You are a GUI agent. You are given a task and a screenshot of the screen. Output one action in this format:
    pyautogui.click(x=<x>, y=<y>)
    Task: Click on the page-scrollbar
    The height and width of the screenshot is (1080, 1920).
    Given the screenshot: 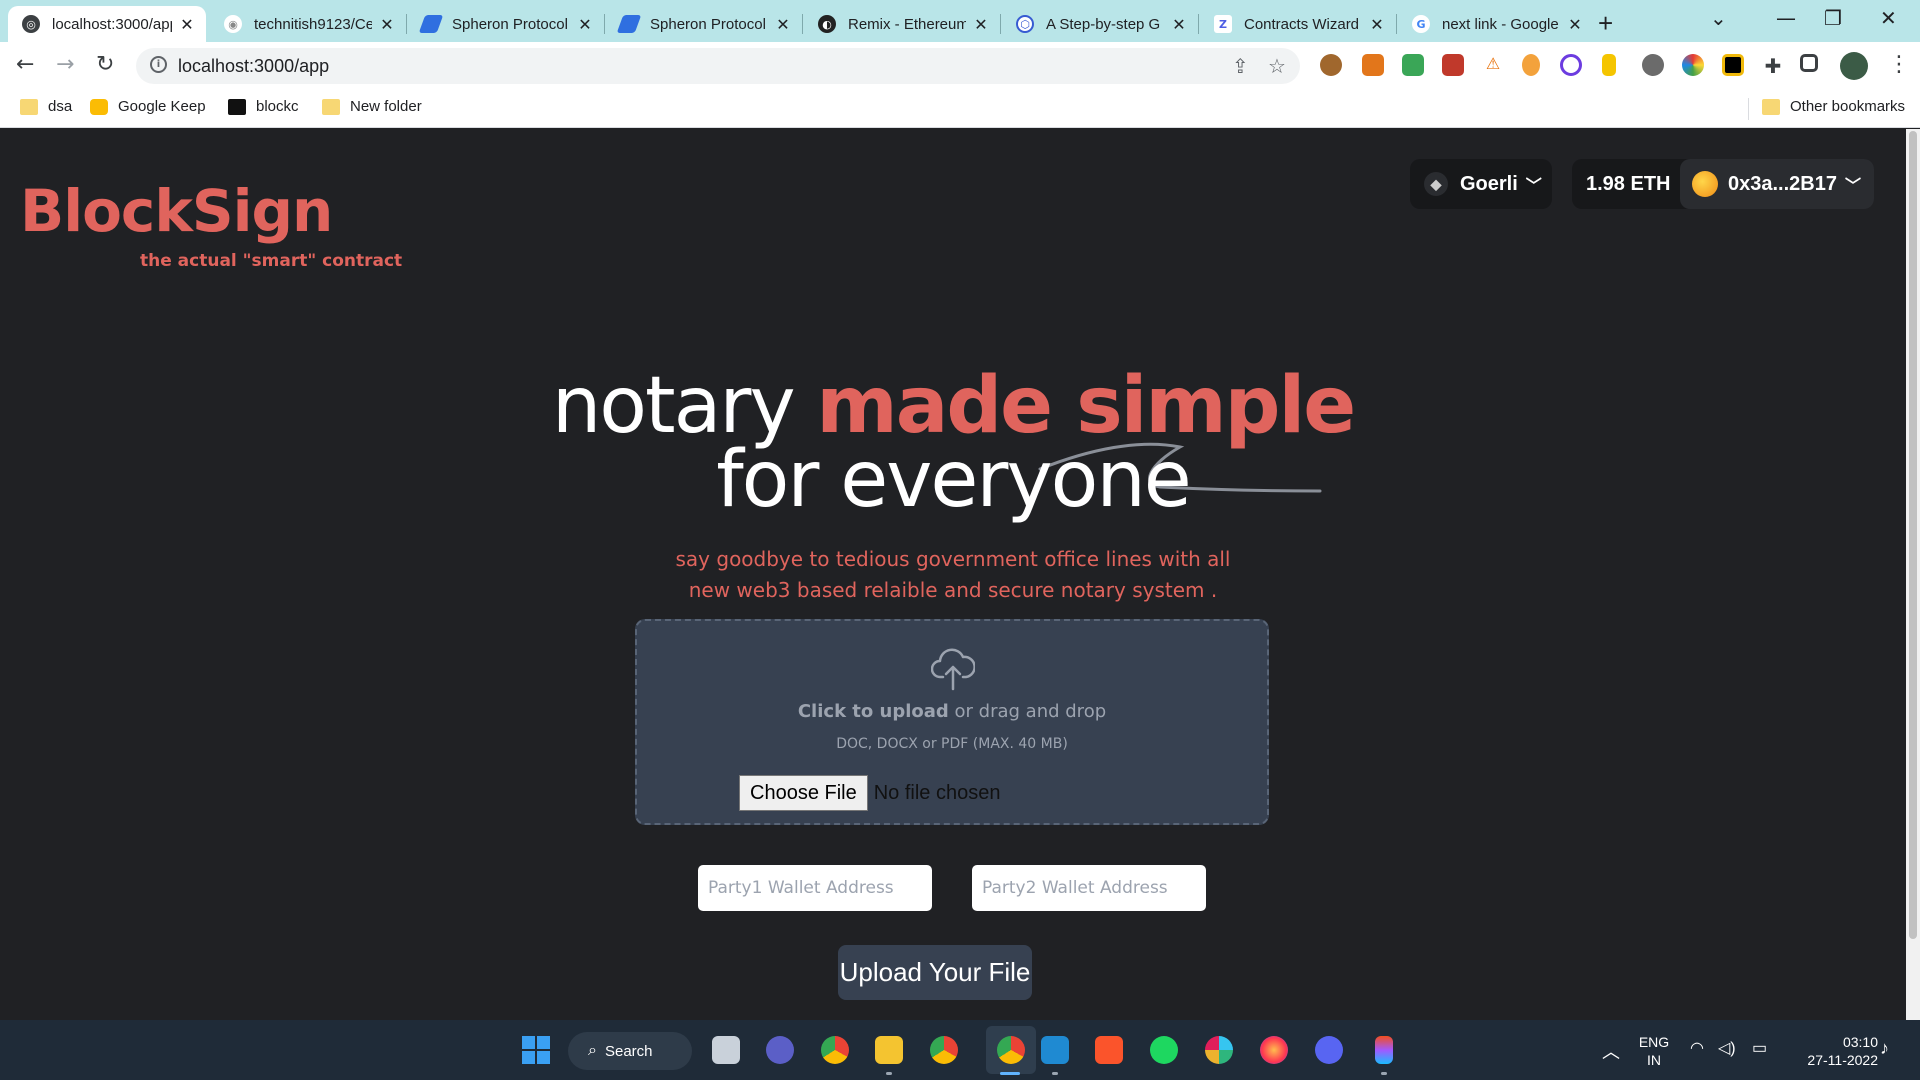 What is the action you would take?
    pyautogui.click(x=1913, y=574)
    